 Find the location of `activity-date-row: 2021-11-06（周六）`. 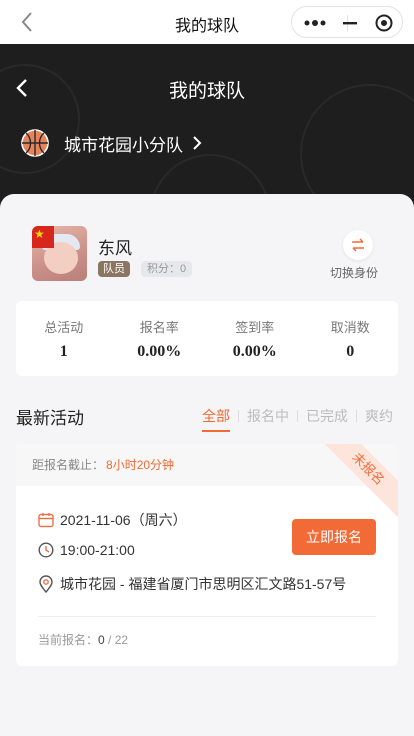

activity-date-row: 2021-11-06（周六） is located at coordinates (112, 520).